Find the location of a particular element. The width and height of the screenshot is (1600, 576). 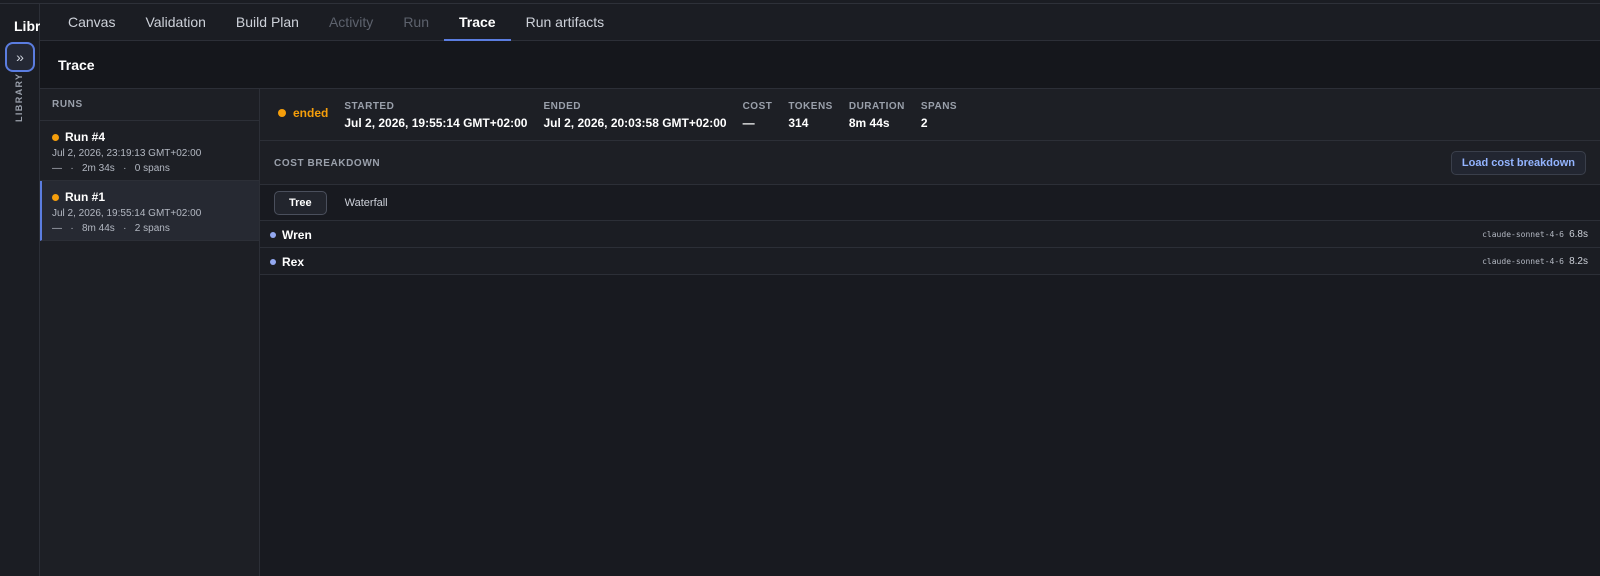

run-date: Jul 2, 2026, 23:19:13 GMT+02:00 is located at coordinates (127, 153).